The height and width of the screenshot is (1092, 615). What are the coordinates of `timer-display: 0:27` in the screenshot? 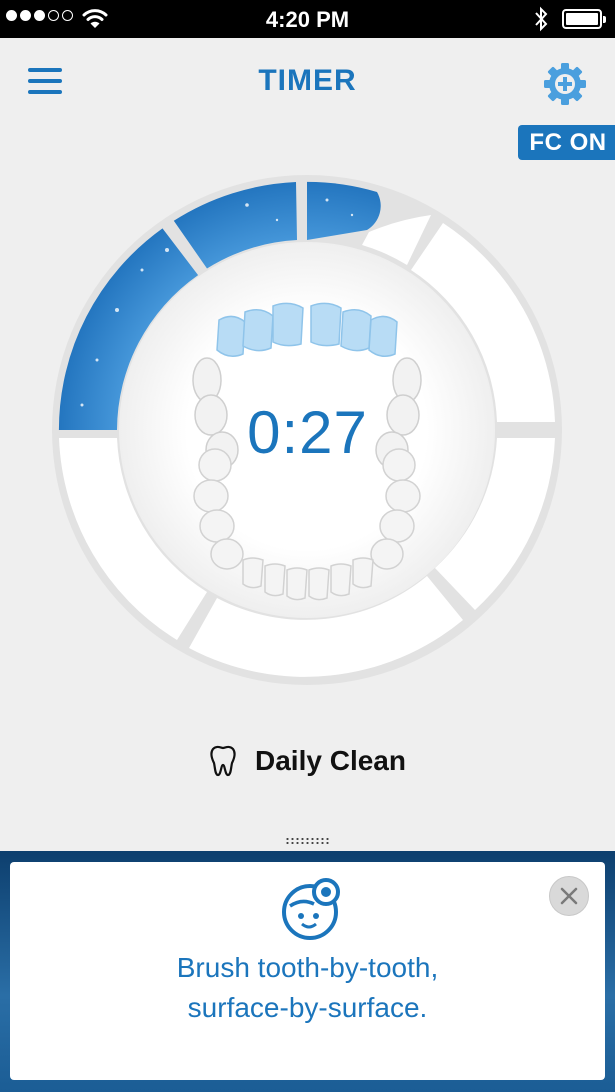 It's located at (307, 432).